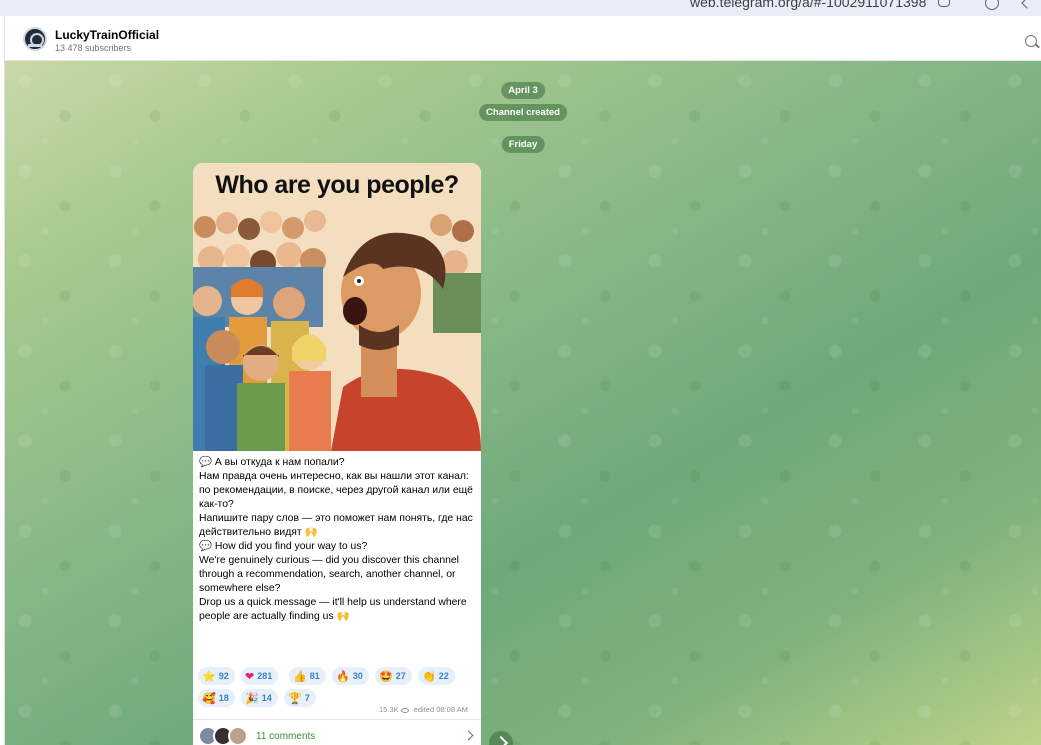 Image resolution: width=1041 pixels, height=745 pixels. Describe the element at coordinates (93, 48) in the screenshot. I see `subscriber-count: 13 478 subscribers` at that location.